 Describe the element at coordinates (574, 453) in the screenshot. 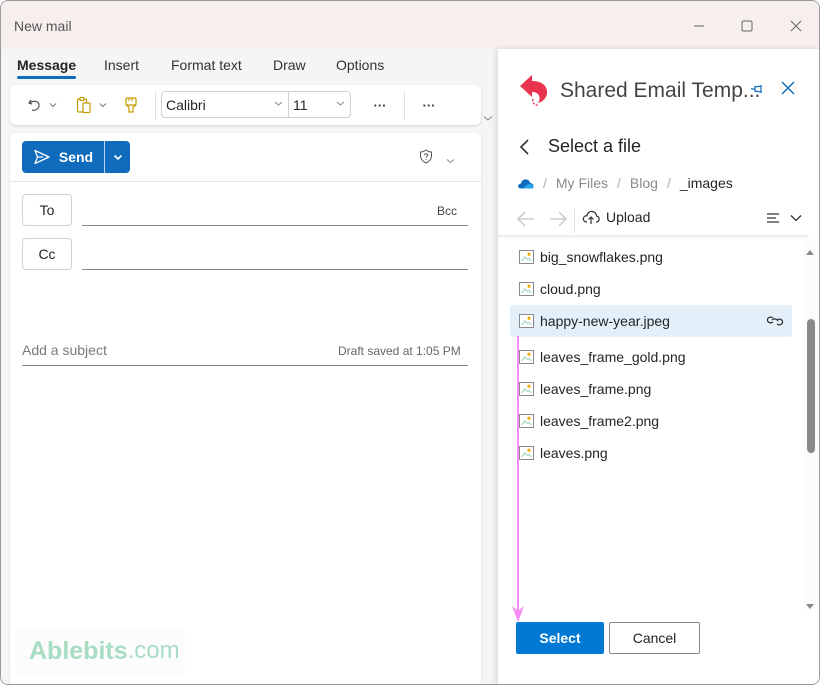

I see `file-name: leaves.png` at that location.